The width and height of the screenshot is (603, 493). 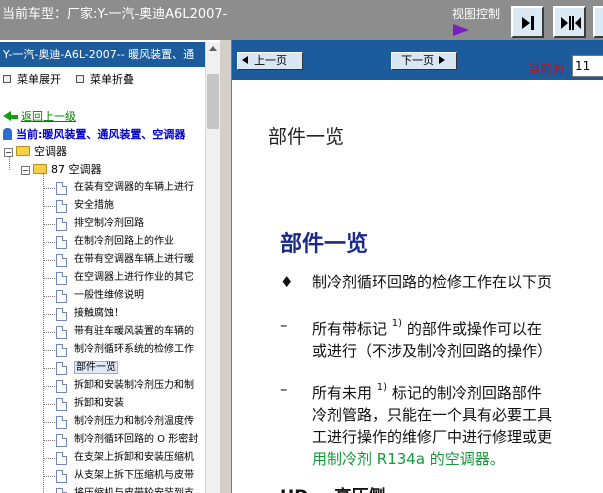 I want to click on page-navigation-bar: 上一页 下一页 当前为 11, so click(x=417, y=60).